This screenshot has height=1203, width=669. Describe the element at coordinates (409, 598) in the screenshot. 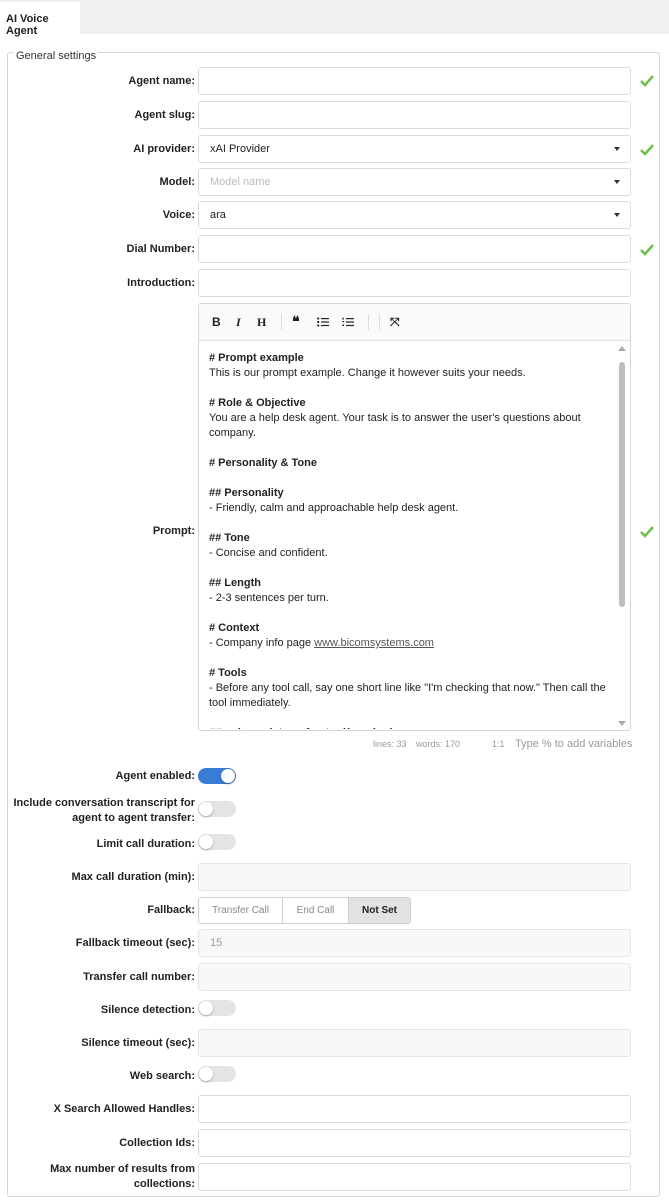

I see `prompt-text-line: - 2-3 sentences per turn.` at that location.